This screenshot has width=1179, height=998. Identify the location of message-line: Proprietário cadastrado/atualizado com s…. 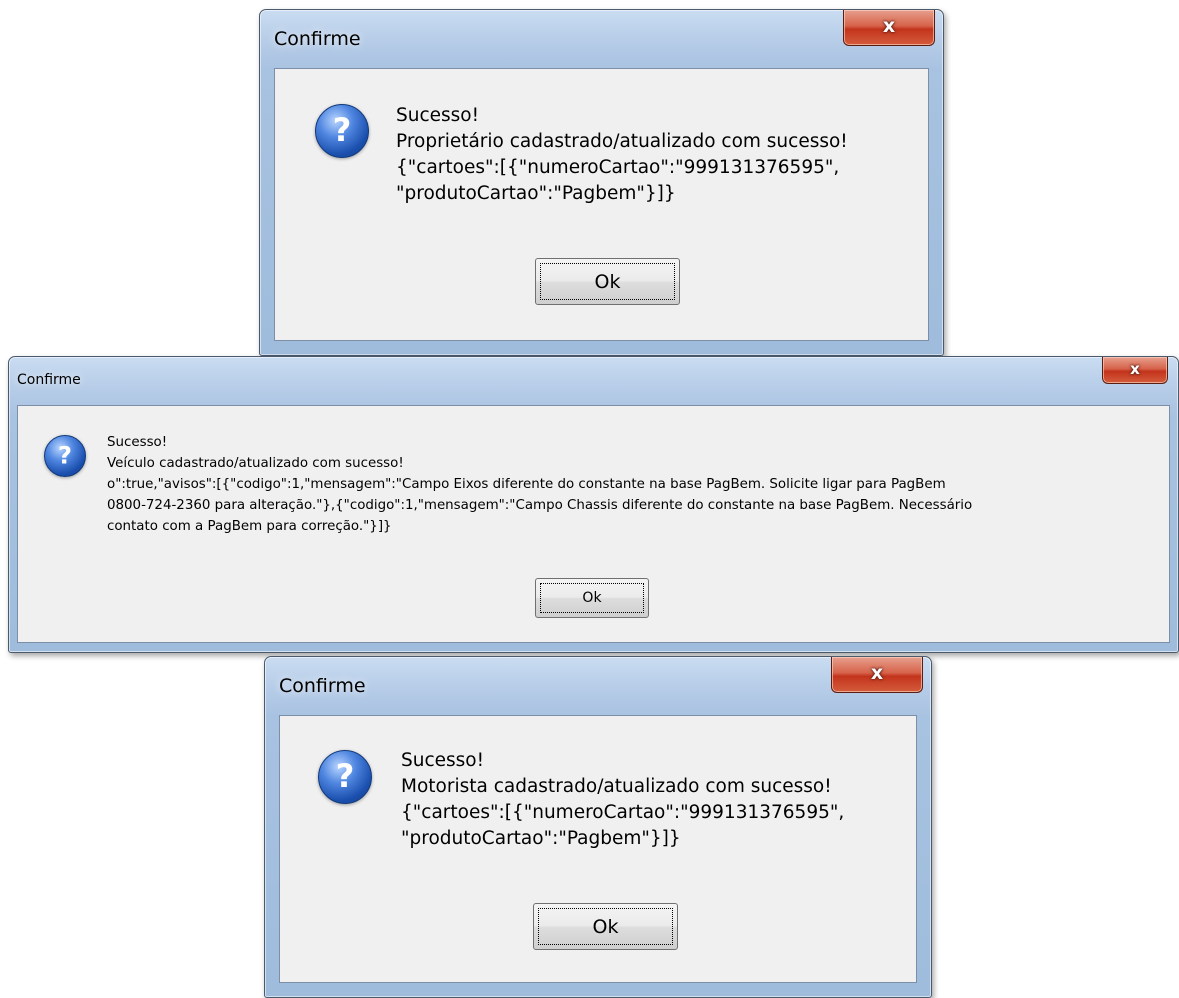
(622, 141).